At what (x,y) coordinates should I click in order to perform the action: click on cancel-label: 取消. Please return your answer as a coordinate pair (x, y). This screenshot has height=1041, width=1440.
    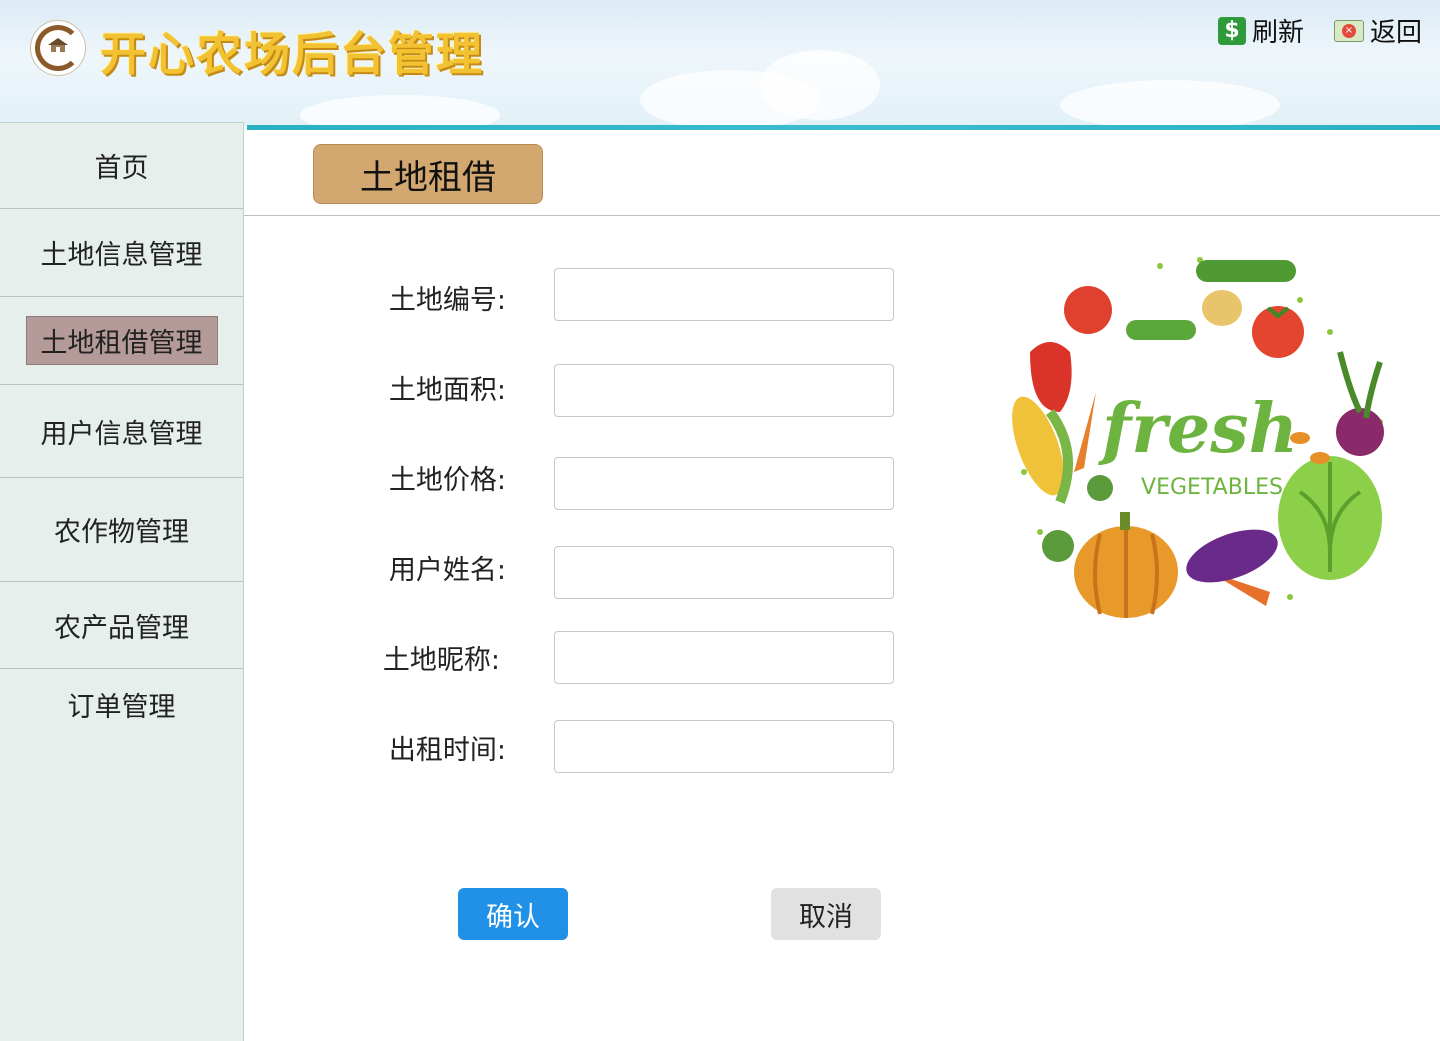
    Looking at the image, I should click on (826, 917).